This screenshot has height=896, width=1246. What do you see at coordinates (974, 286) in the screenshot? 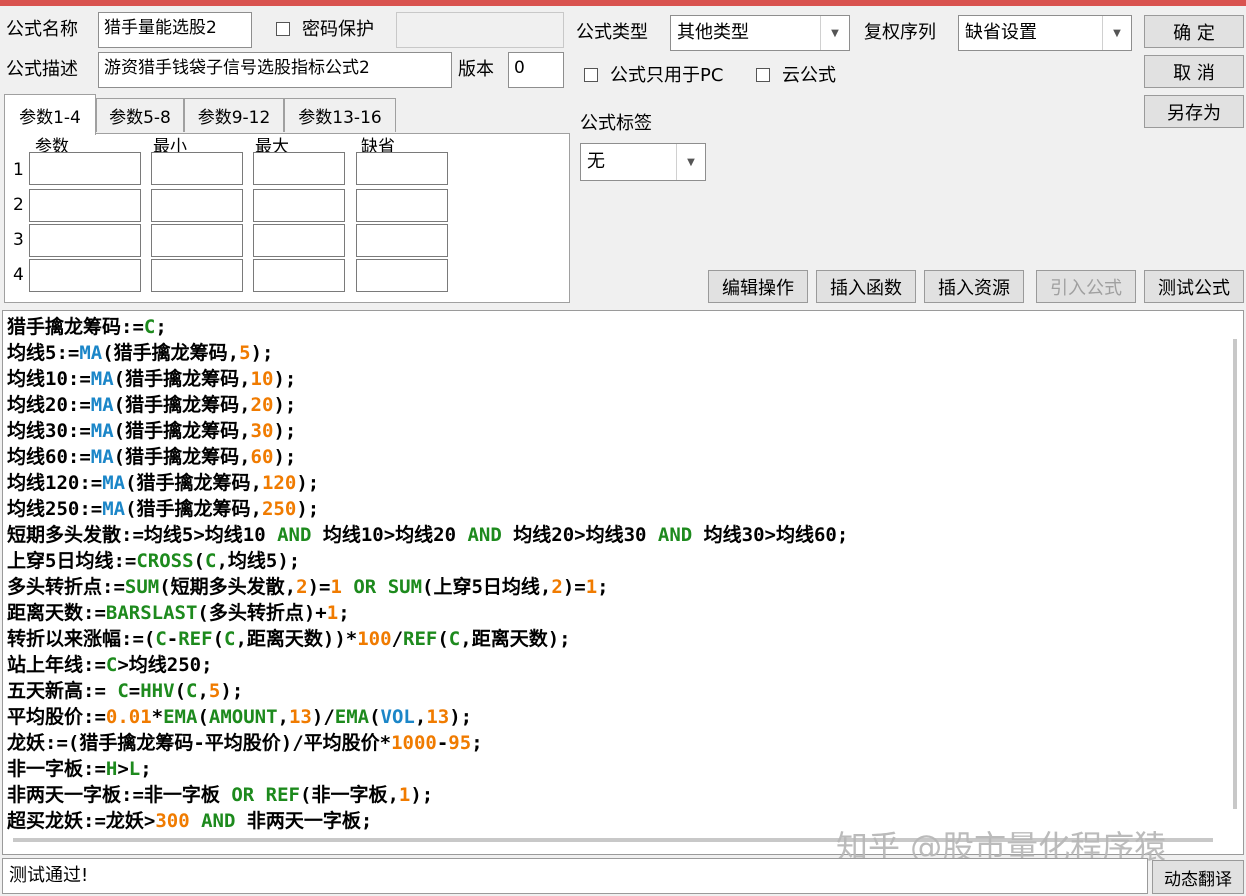
I see `insert-resource-button: 插入资源` at bounding box center [974, 286].